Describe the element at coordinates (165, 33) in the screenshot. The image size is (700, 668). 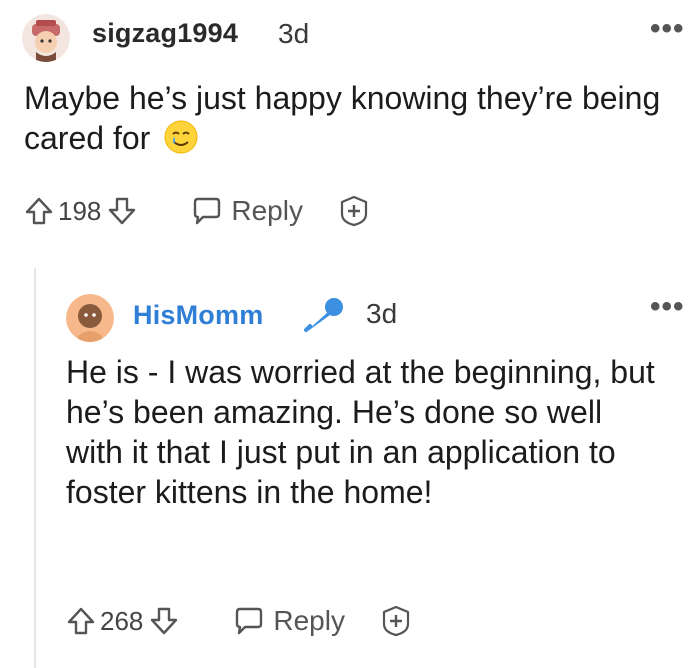
I see `username: sigzag1994` at that location.